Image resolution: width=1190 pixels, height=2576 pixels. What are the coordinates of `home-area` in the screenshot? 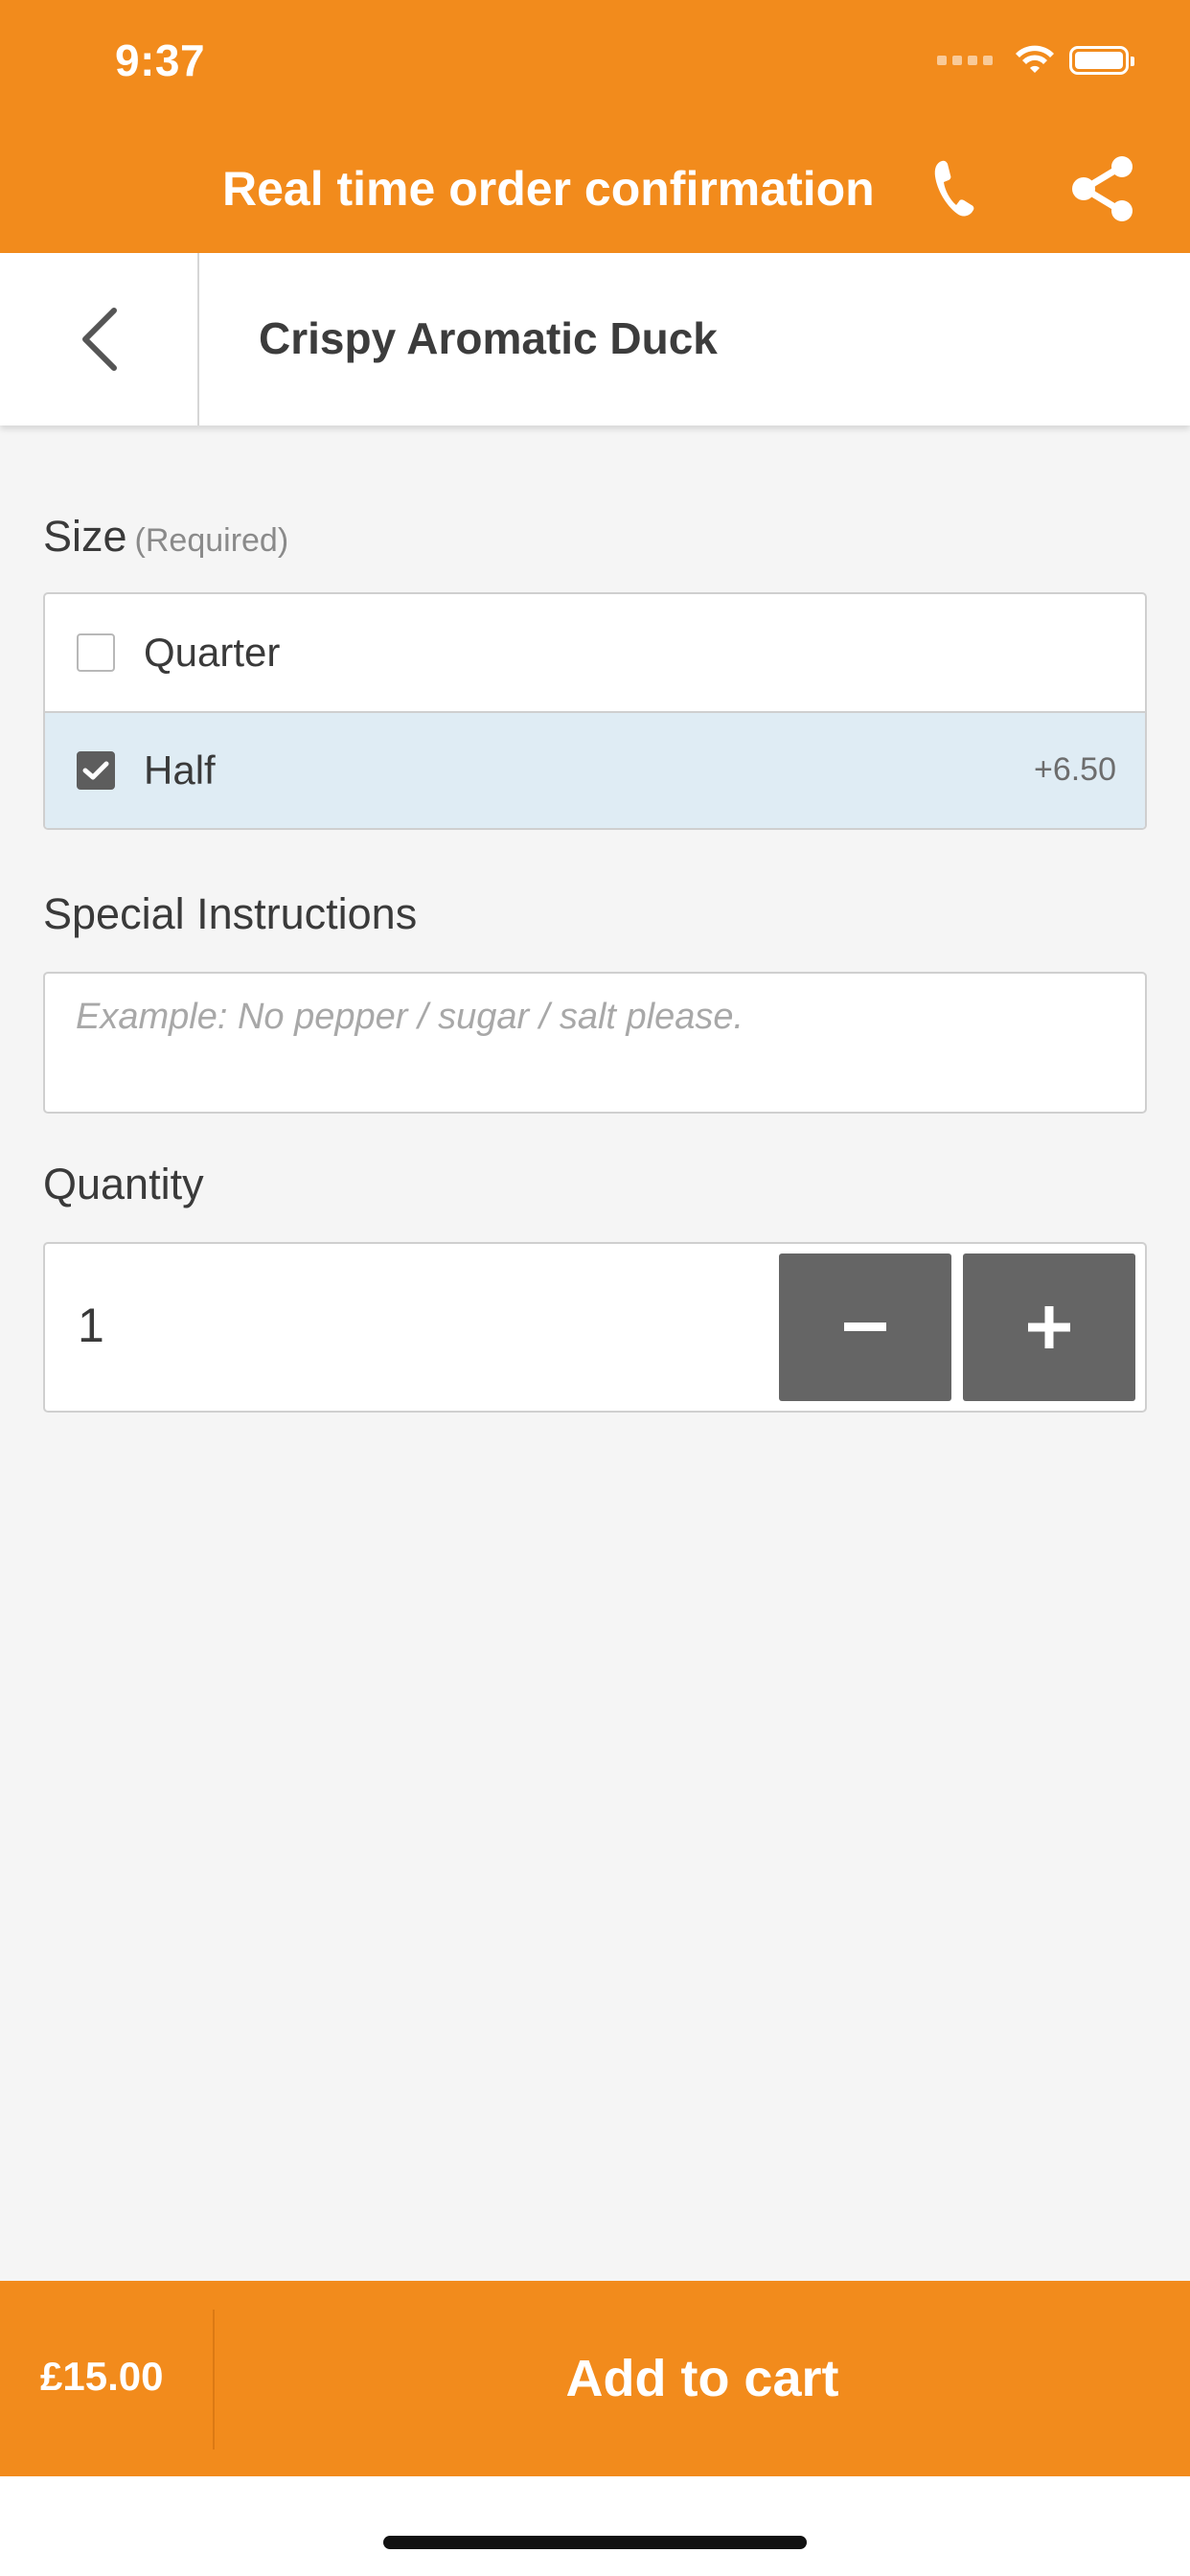 It's located at (595, 2526).